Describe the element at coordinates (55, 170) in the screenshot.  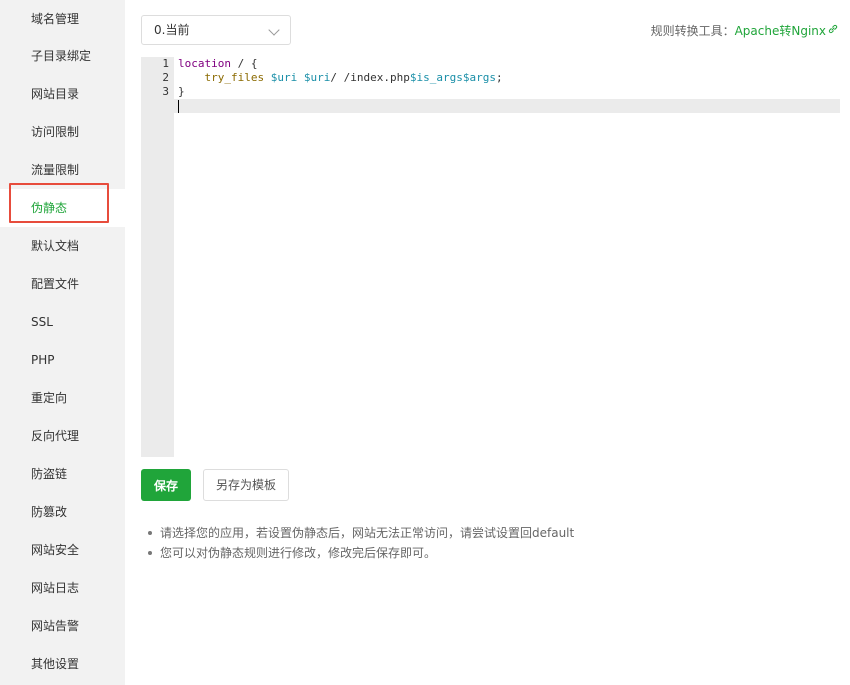
I see `sidebar-item-label: 流量限制` at that location.